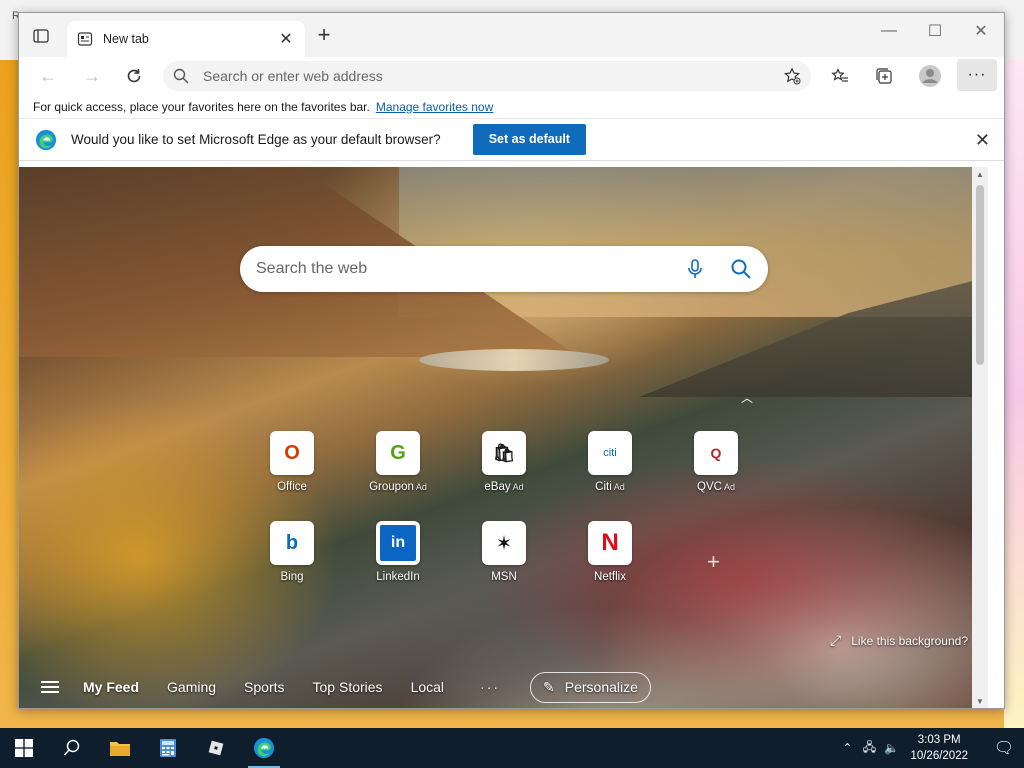 The image size is (1024, 768). Describe the element at coordinates (292, 577) in the screenshot. I see `quick-link-label: Bing` at that location.